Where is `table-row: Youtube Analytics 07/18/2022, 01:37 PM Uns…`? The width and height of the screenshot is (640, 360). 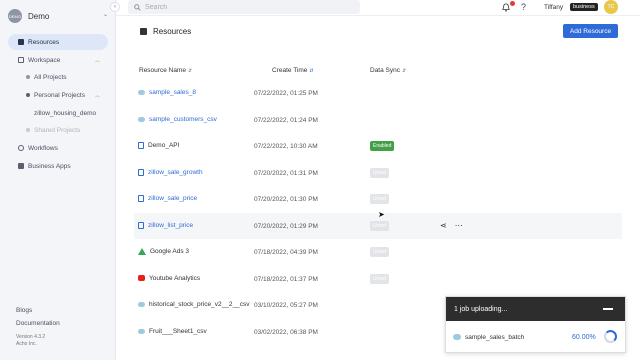
table-row: Youtube Analytics 07/18/2022, 01:37 PM Uns… is located at coordinates (378, 279).